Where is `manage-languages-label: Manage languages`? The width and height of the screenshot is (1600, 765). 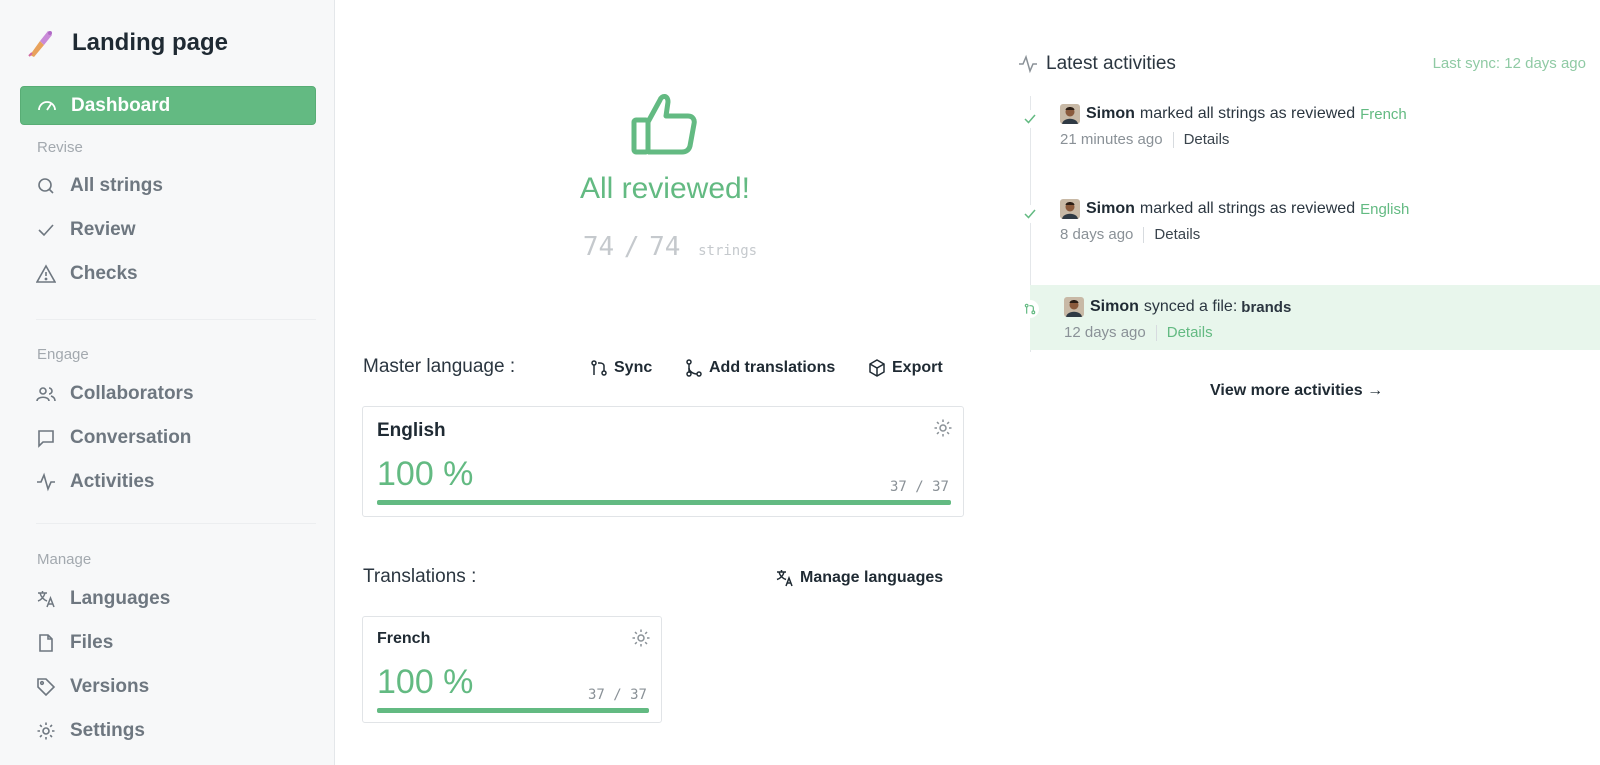 manage-languages-label: Manage languages is located at coordinates (872, 577).